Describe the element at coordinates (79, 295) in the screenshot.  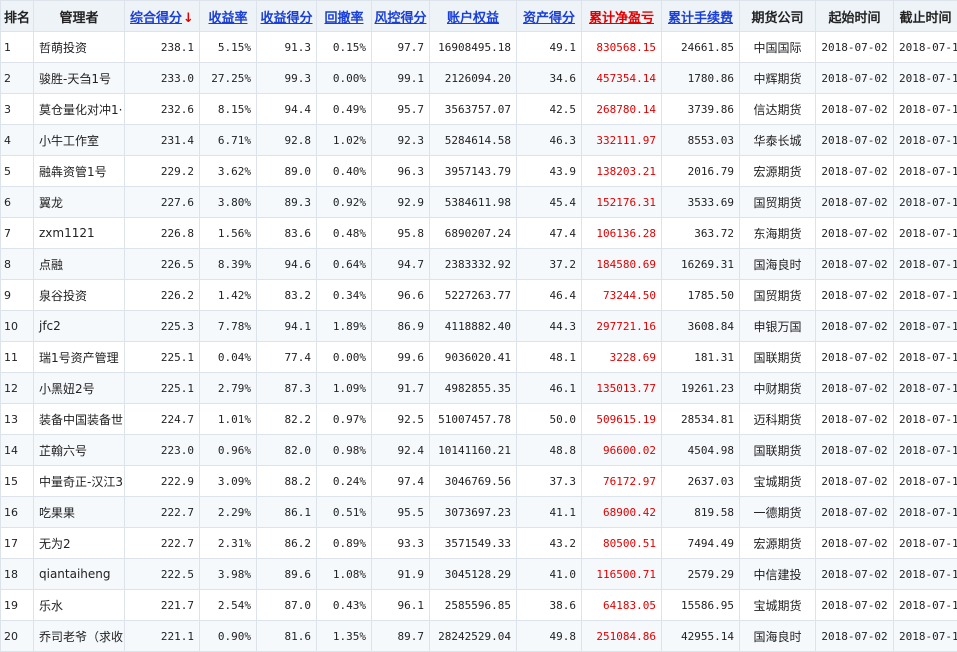
I see `manager-cell: 泉谷投资` at that location.